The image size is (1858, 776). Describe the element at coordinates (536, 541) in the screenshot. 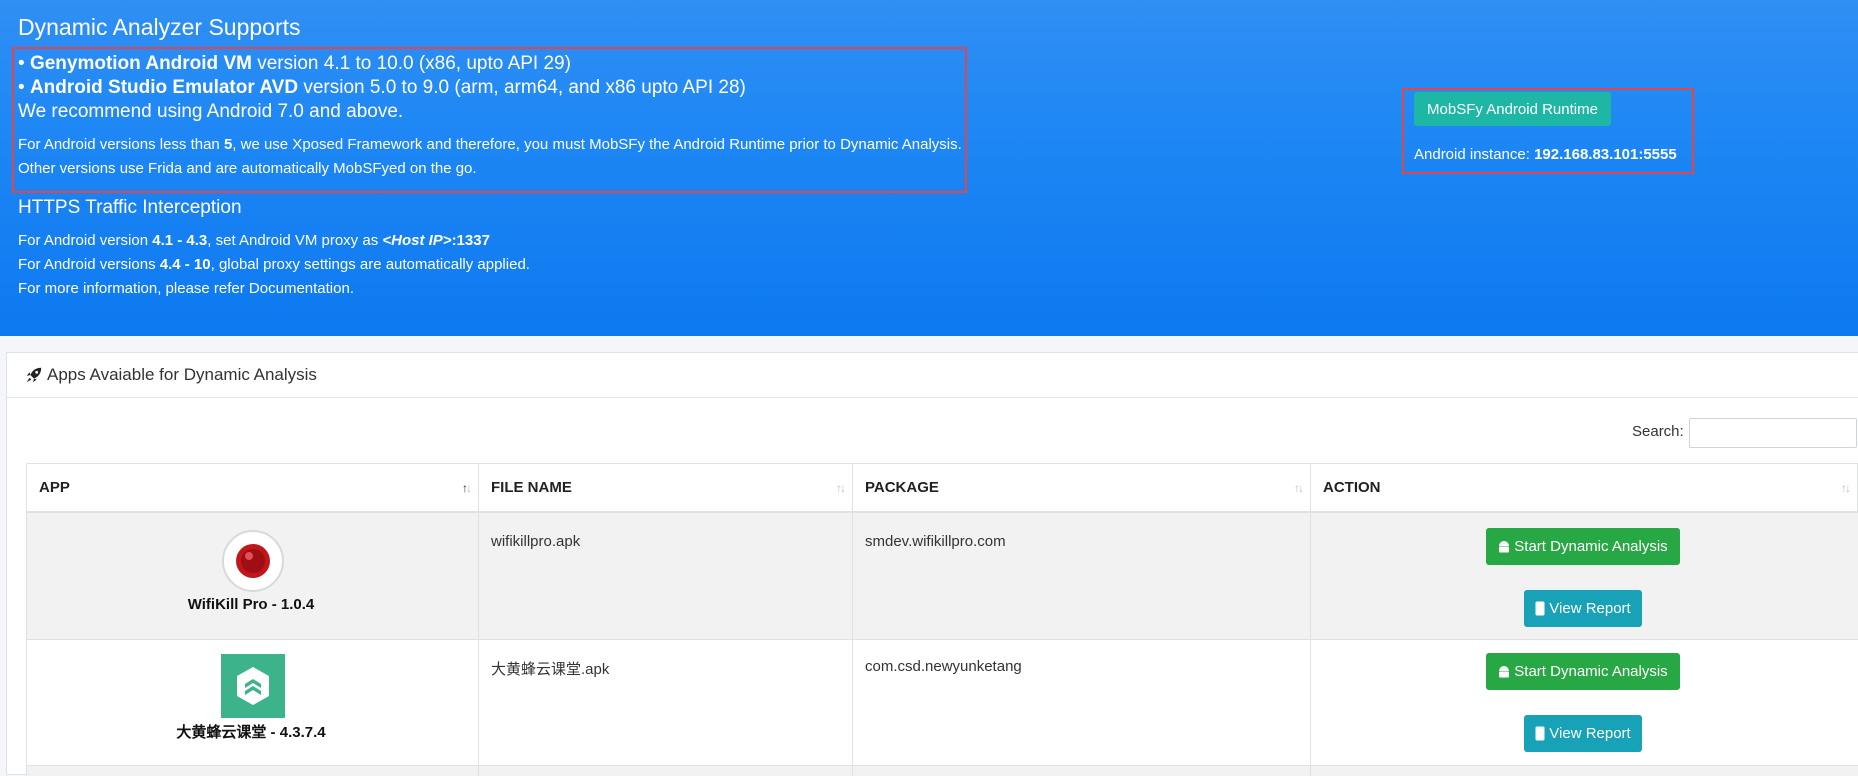

I see `file-name: wifikillpro.apk` at that location.